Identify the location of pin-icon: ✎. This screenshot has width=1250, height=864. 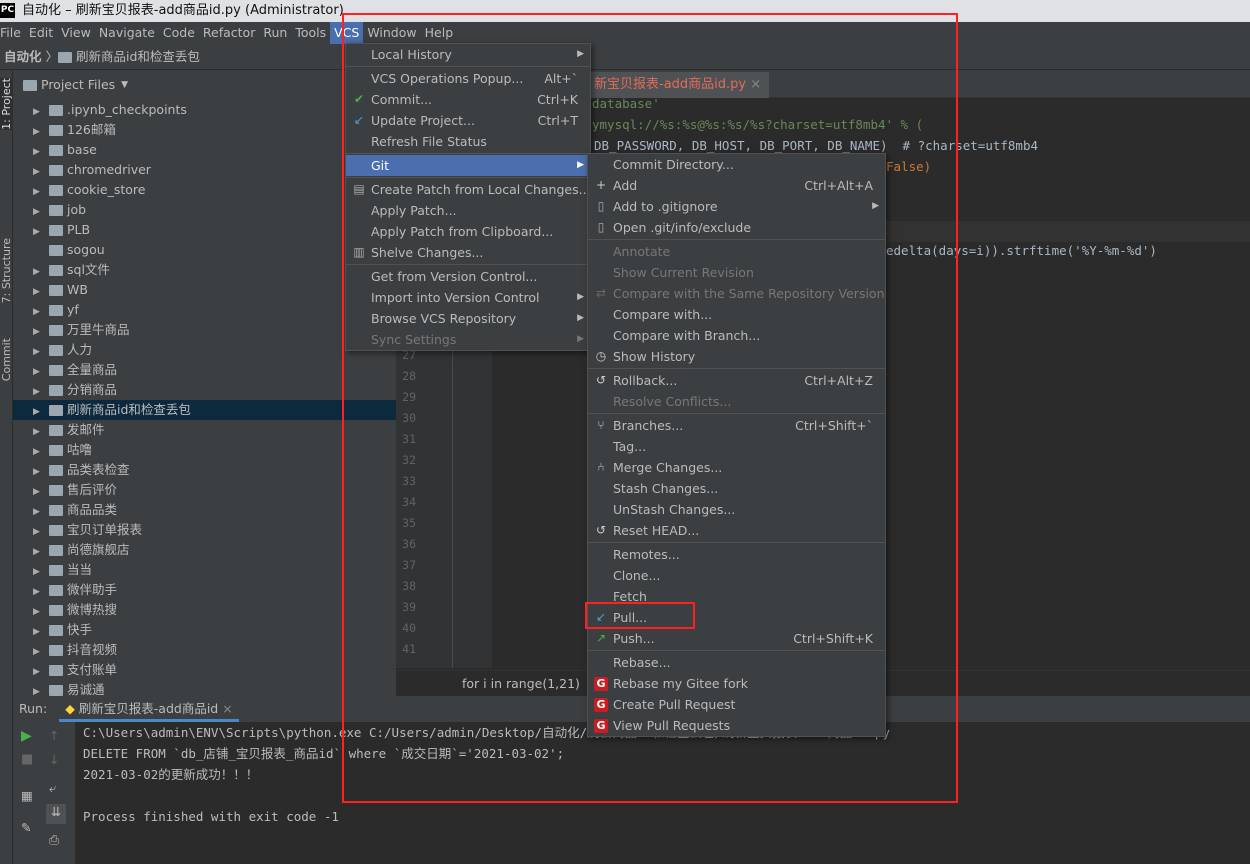
(26, 827).